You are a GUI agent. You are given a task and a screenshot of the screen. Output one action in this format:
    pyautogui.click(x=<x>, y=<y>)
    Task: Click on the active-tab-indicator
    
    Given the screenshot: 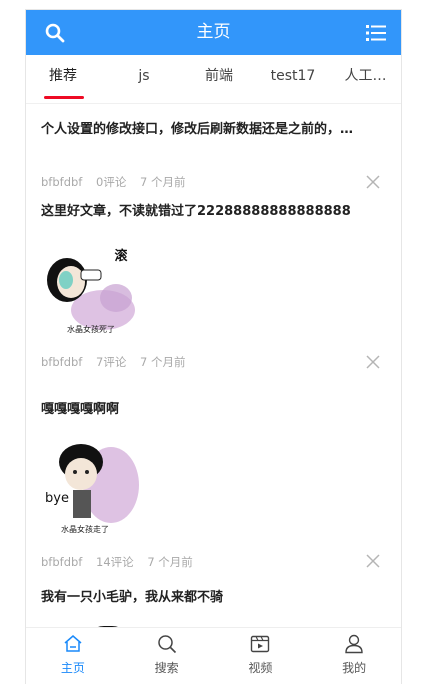 What is the action you would take?
    pyautogui.click(x=64, y=97)
    